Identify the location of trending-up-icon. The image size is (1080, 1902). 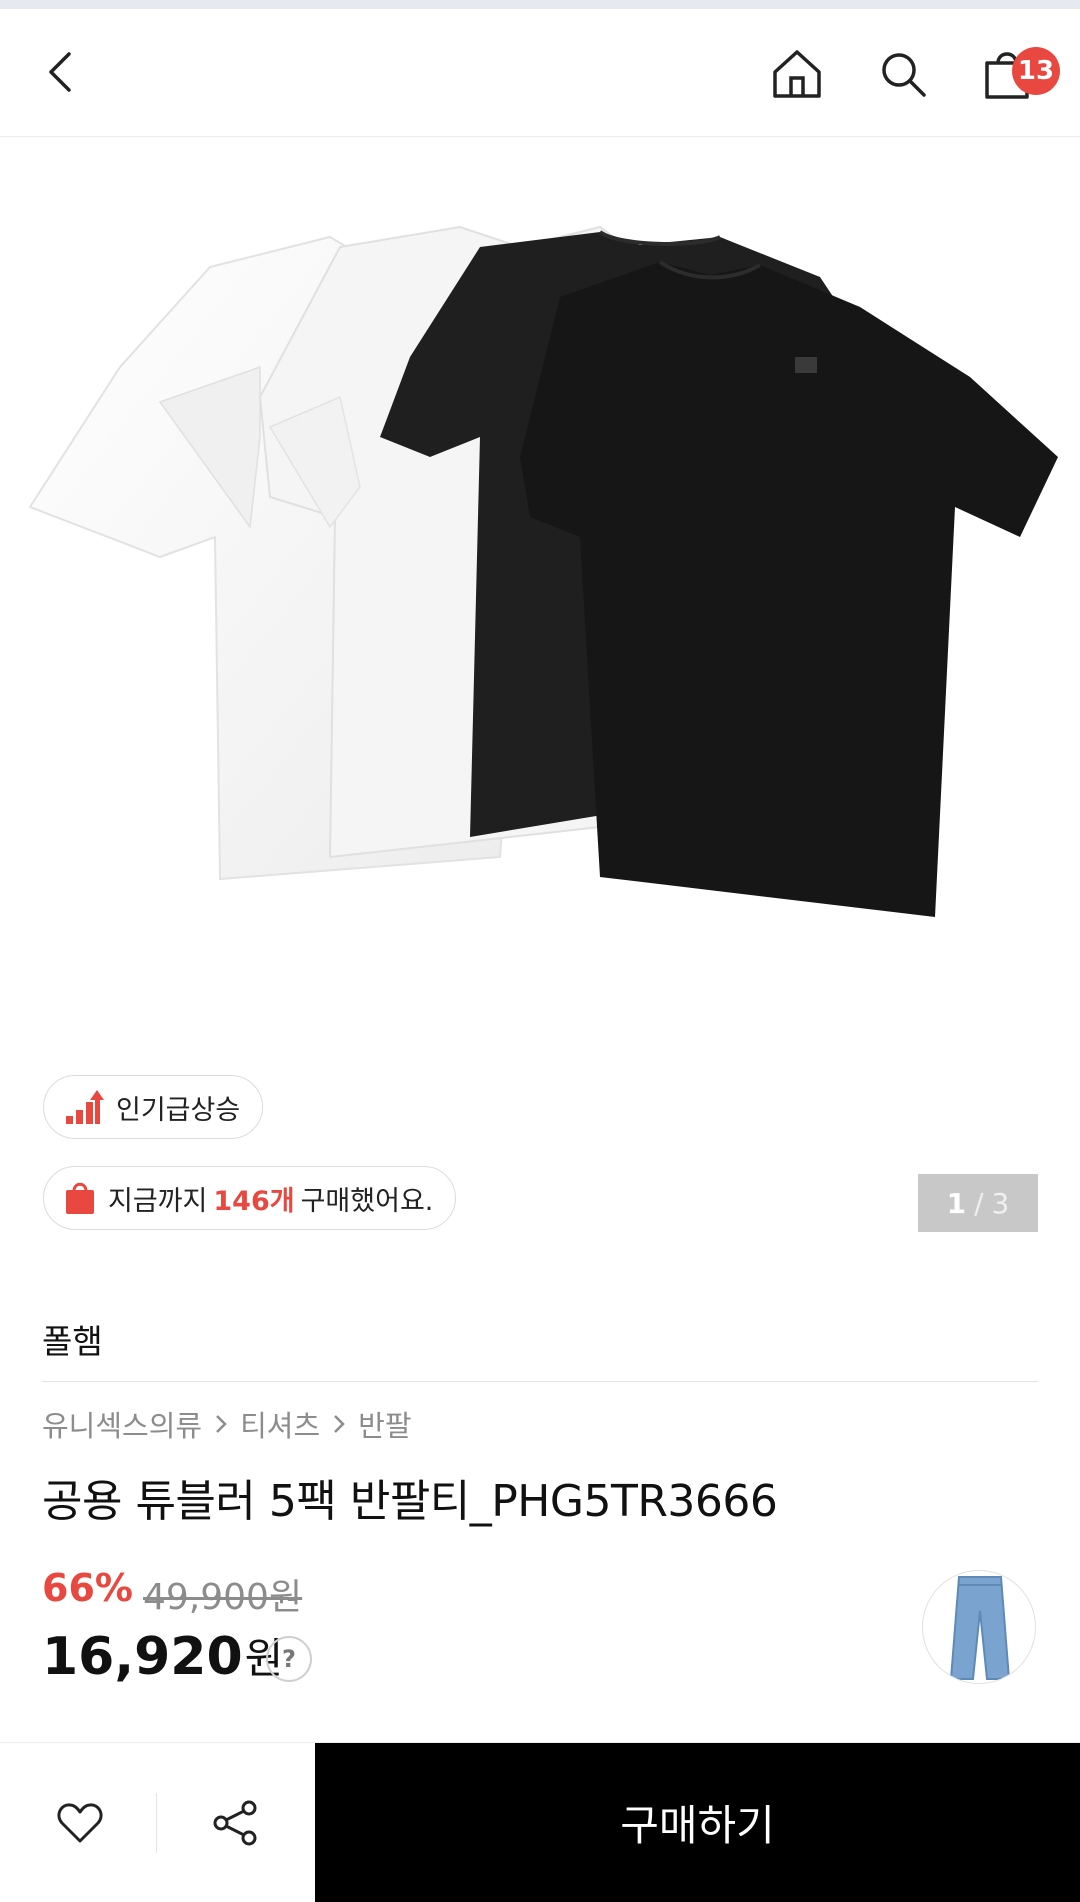
(84, 1107).